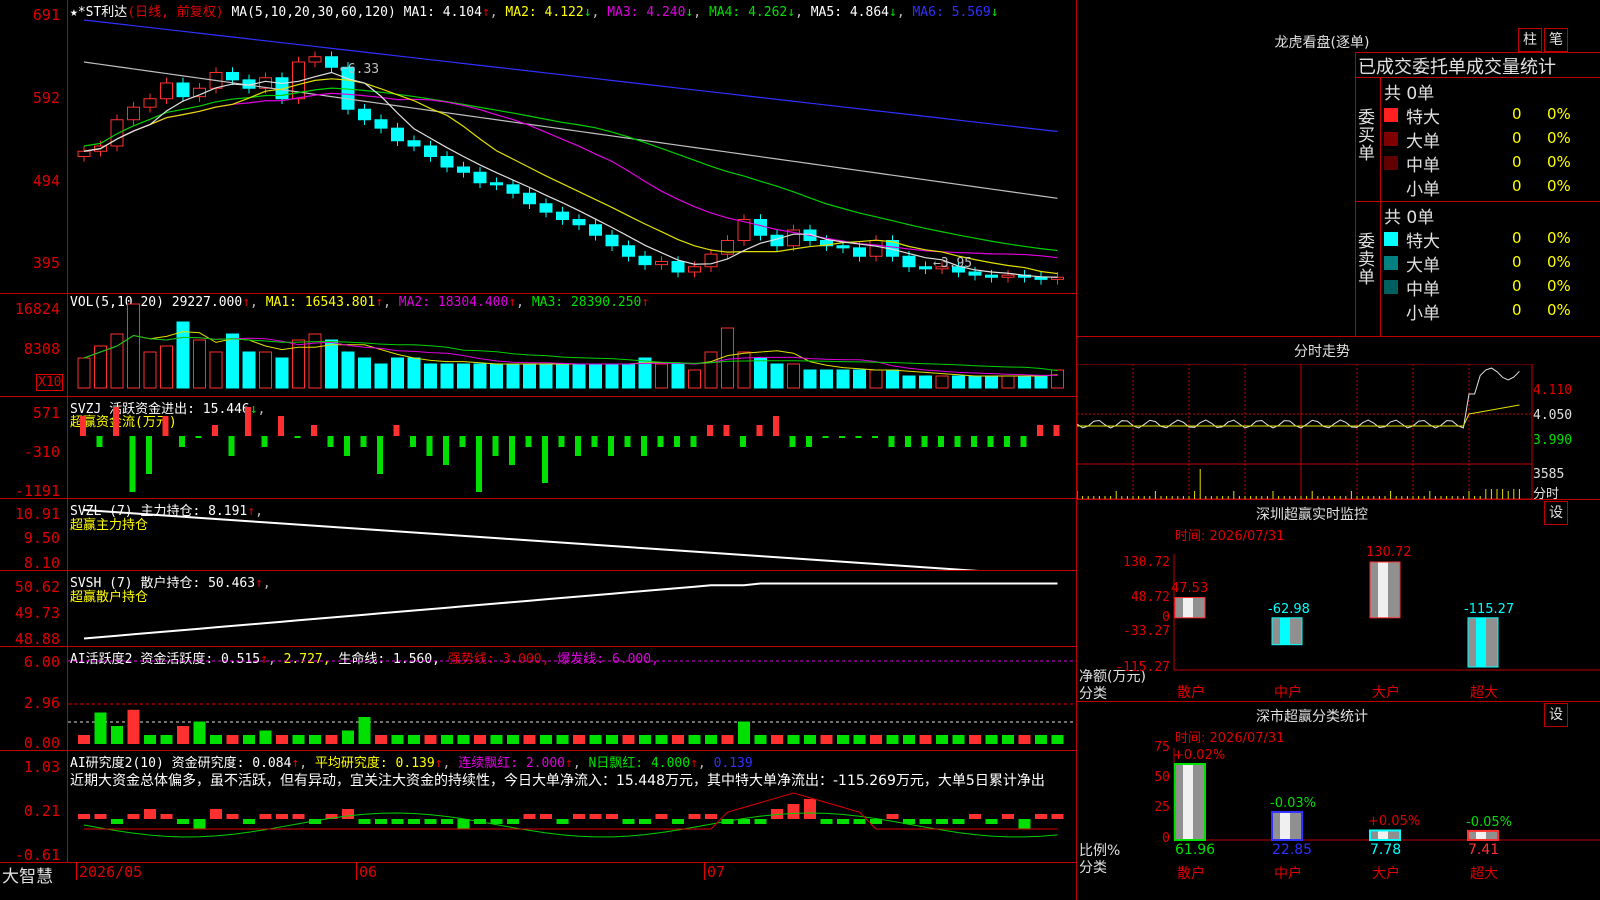 The image size is (1600, 900). I want to click on class-change-label: +0.05%, so click(1394, 822).